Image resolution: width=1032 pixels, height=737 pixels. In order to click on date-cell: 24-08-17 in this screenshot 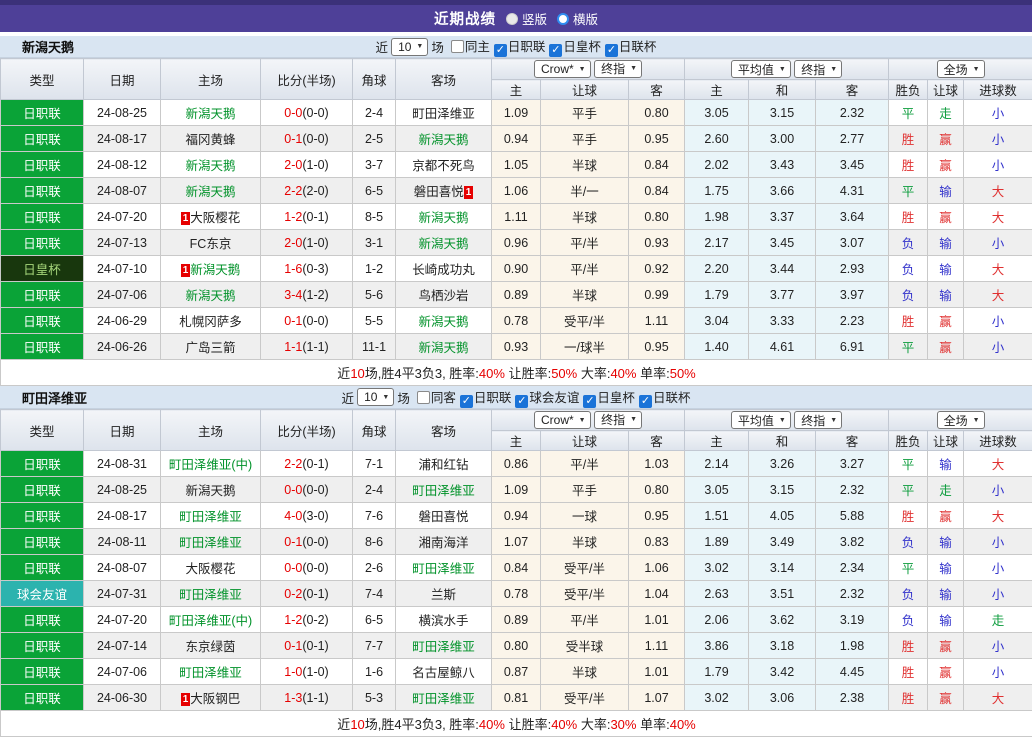, I will do `click(122, 516)`.